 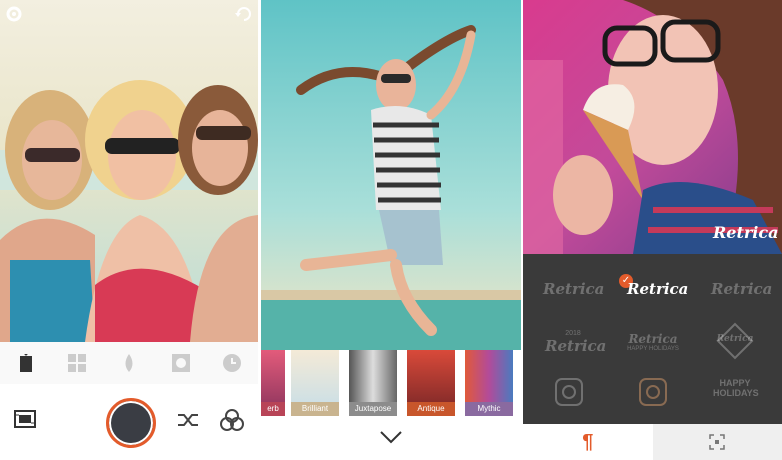 I want to click on stamp-tab: ¶, so click(x=588, y=442).